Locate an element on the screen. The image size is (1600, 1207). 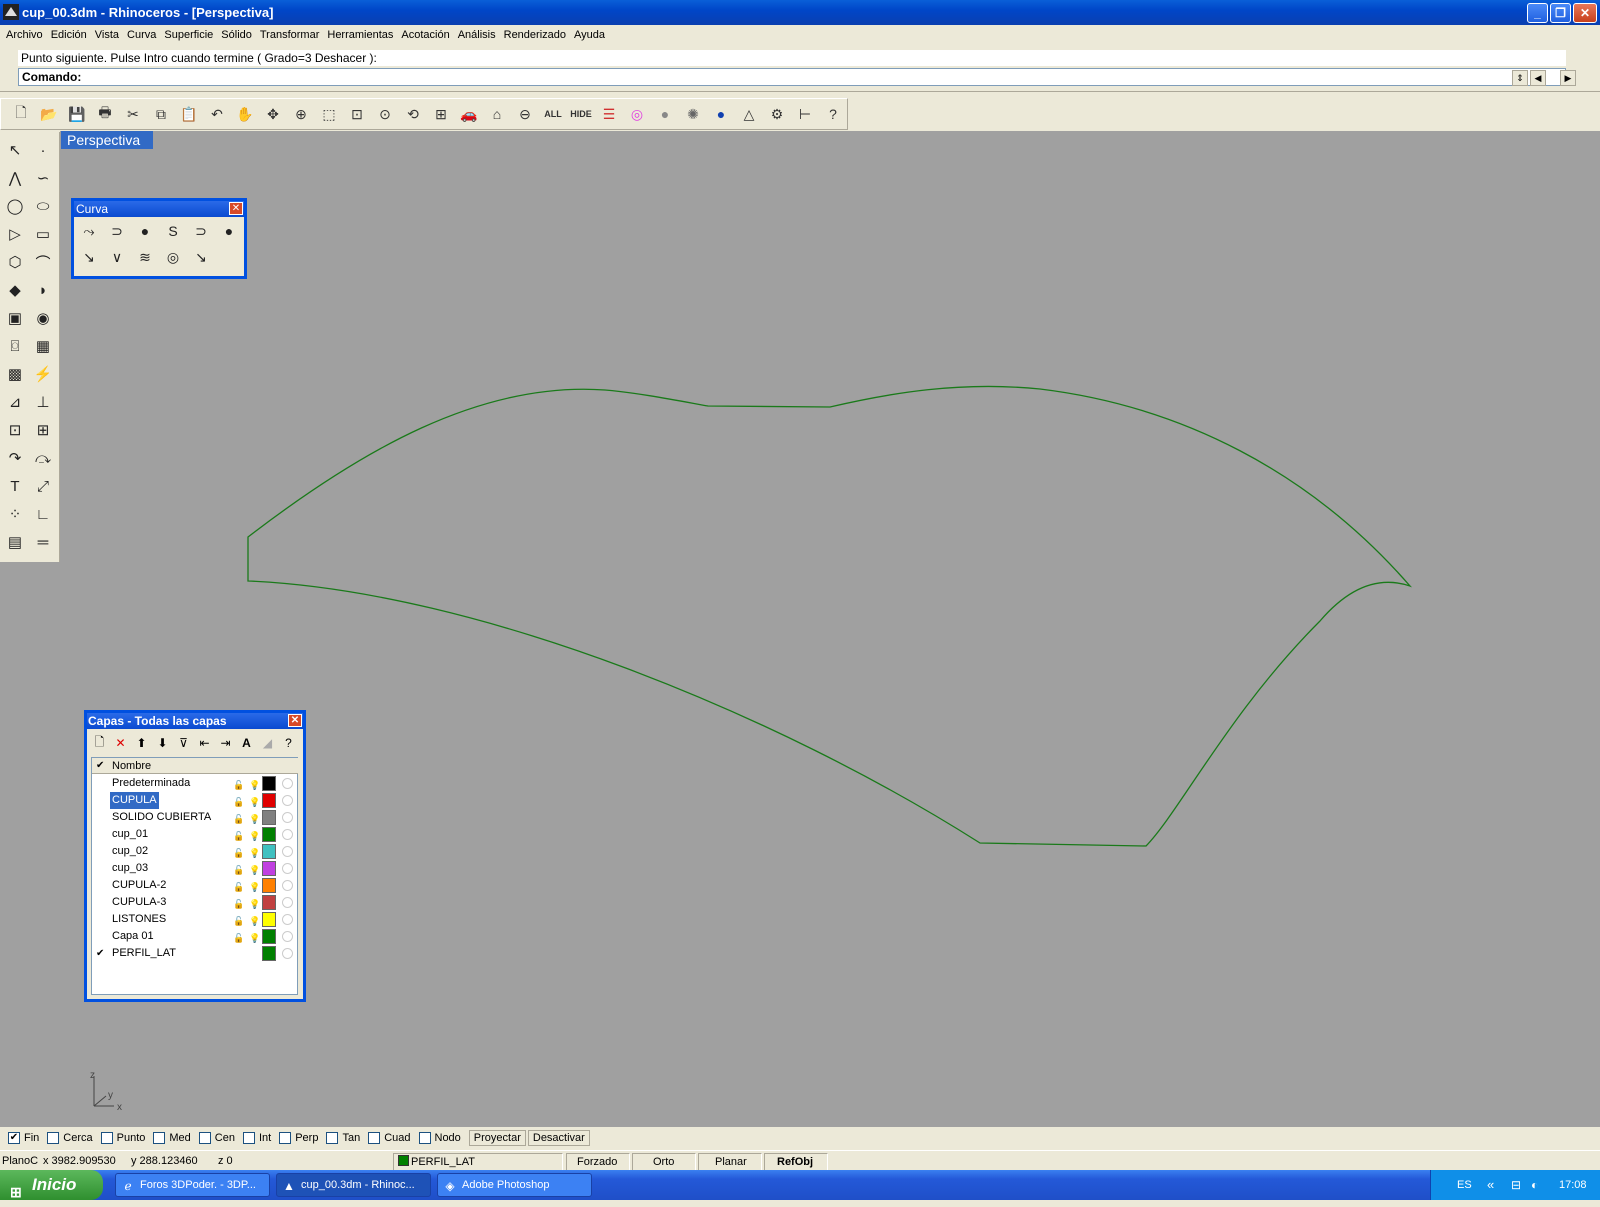
layer-name: LISTONES is located at coordinates (139, 919).